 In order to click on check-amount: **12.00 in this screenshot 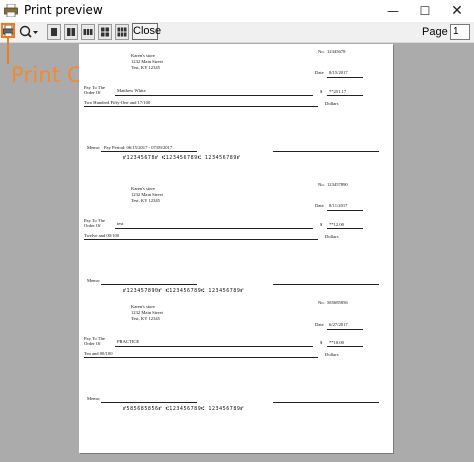, I will do `click(336, 224)`.